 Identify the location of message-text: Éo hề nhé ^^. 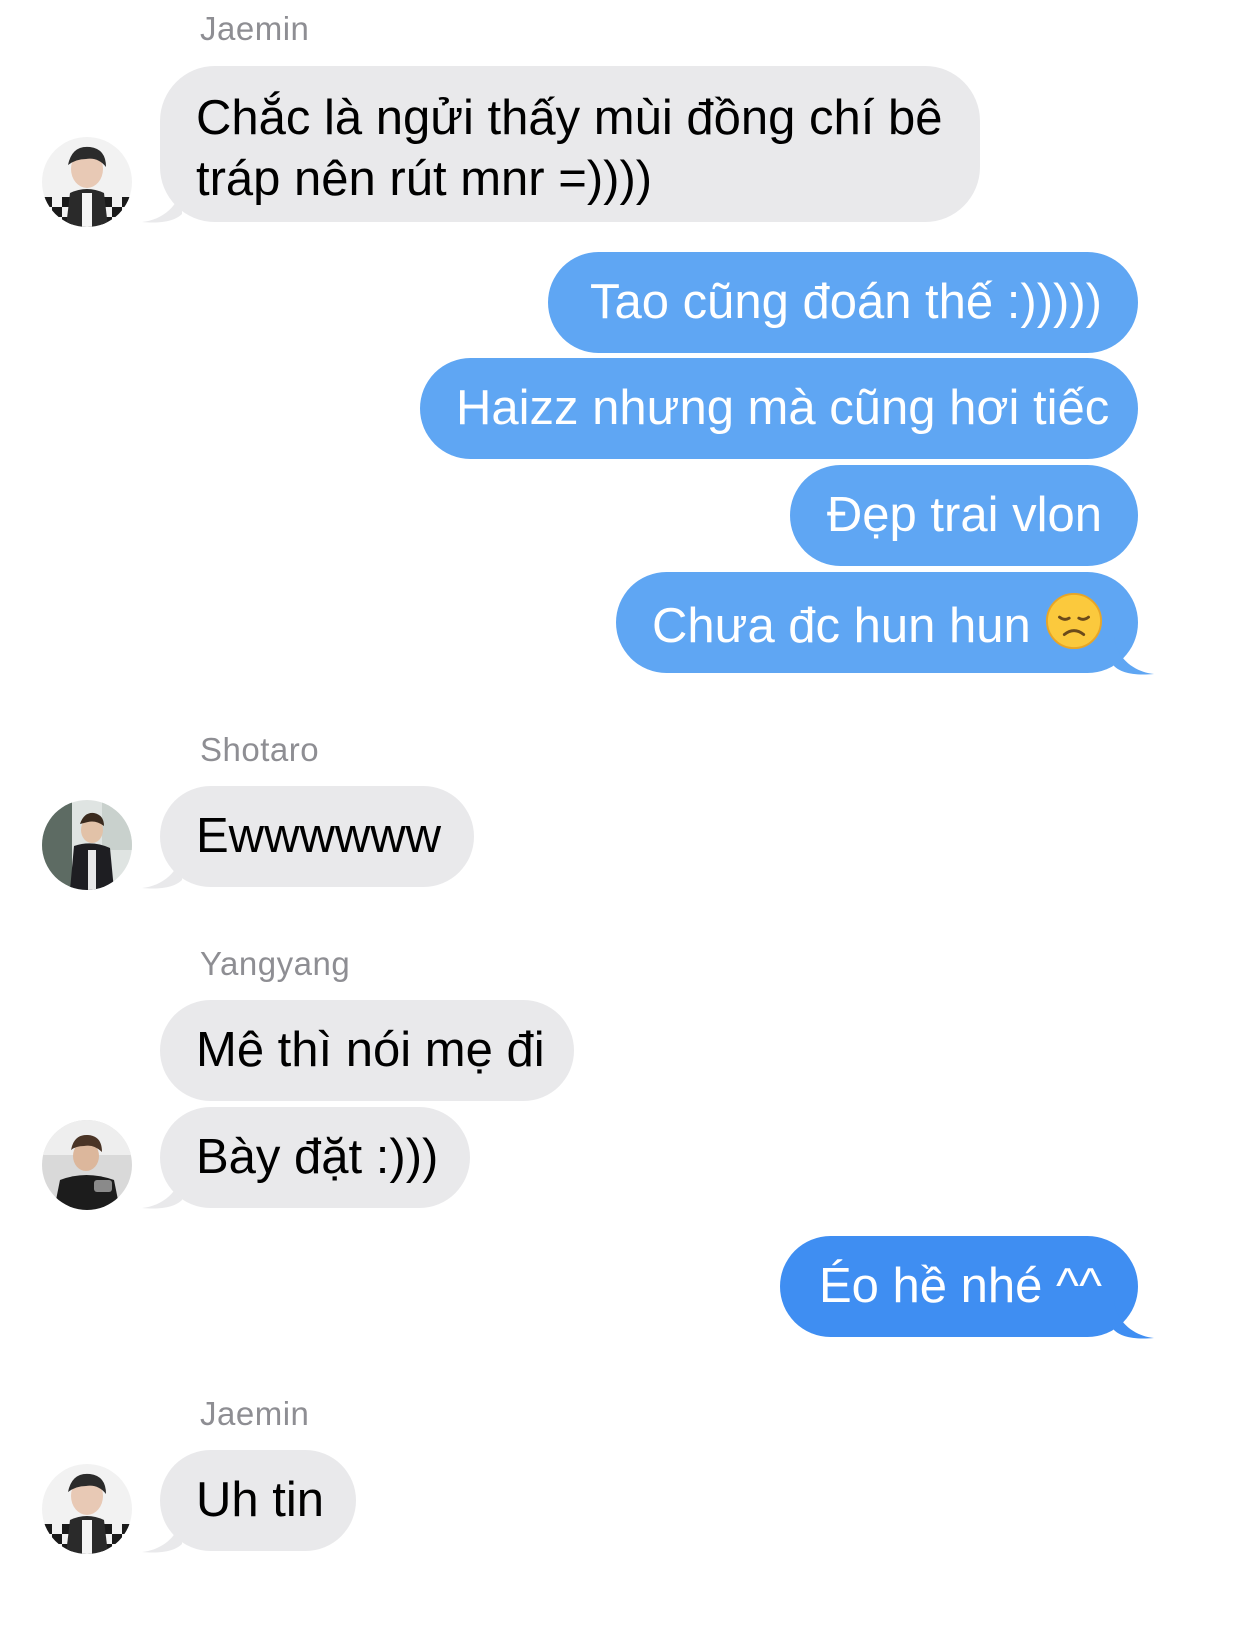
(960, 1286).